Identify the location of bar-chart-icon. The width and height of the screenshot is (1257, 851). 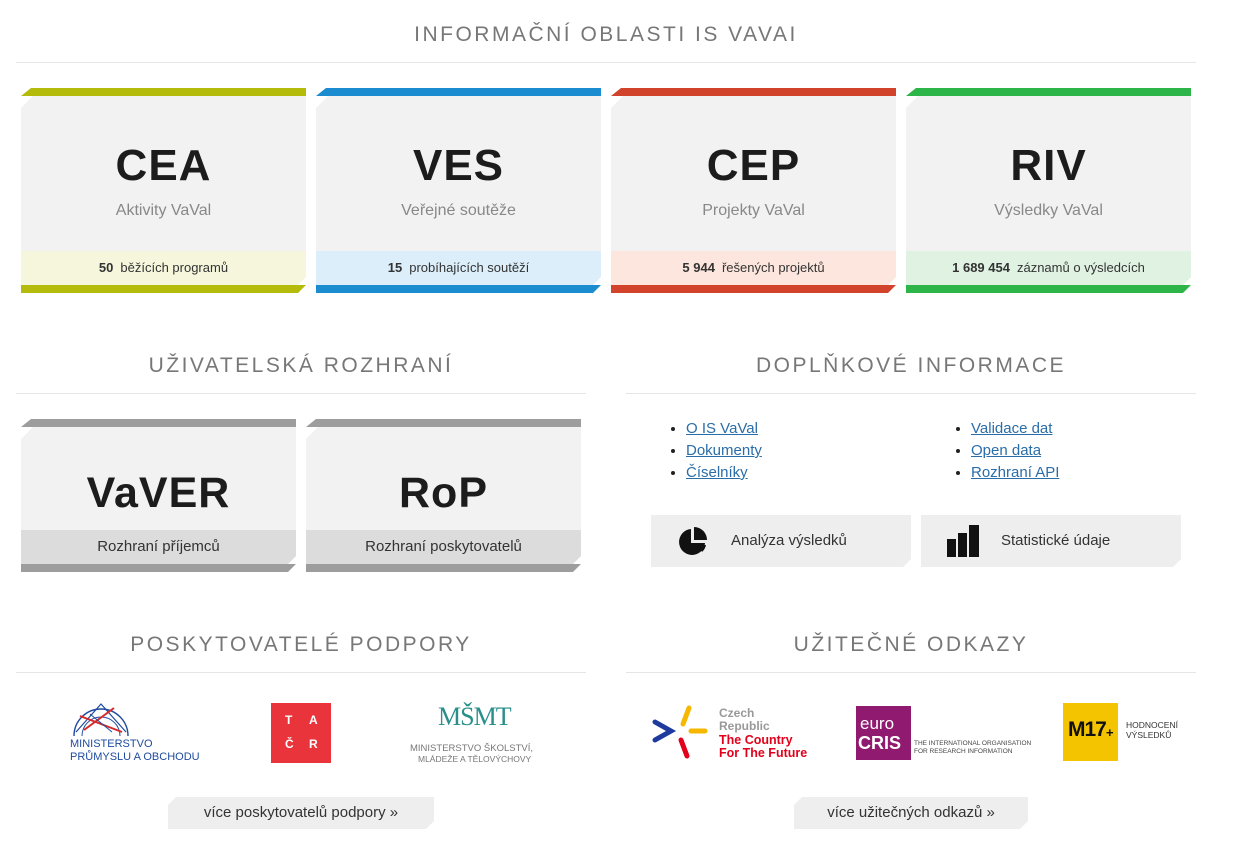
(963, 541).